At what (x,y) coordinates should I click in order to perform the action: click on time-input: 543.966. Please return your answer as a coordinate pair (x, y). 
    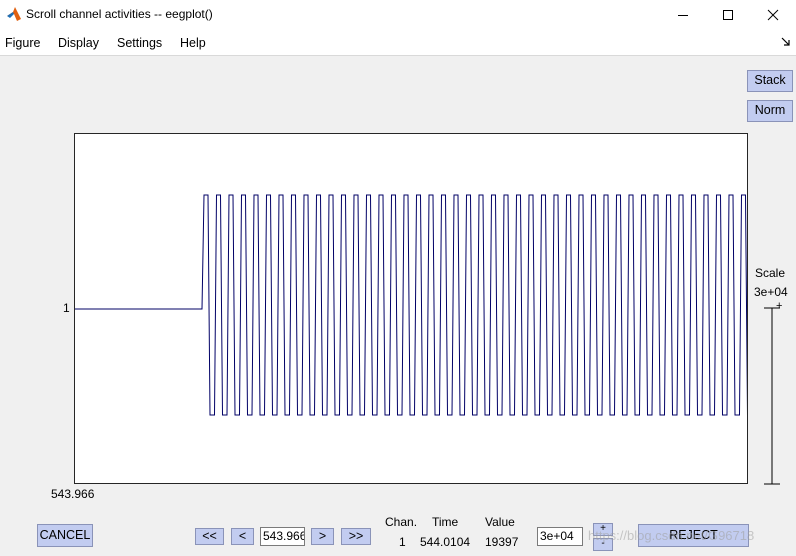
    Looking at the image, I should click on (282, 536).